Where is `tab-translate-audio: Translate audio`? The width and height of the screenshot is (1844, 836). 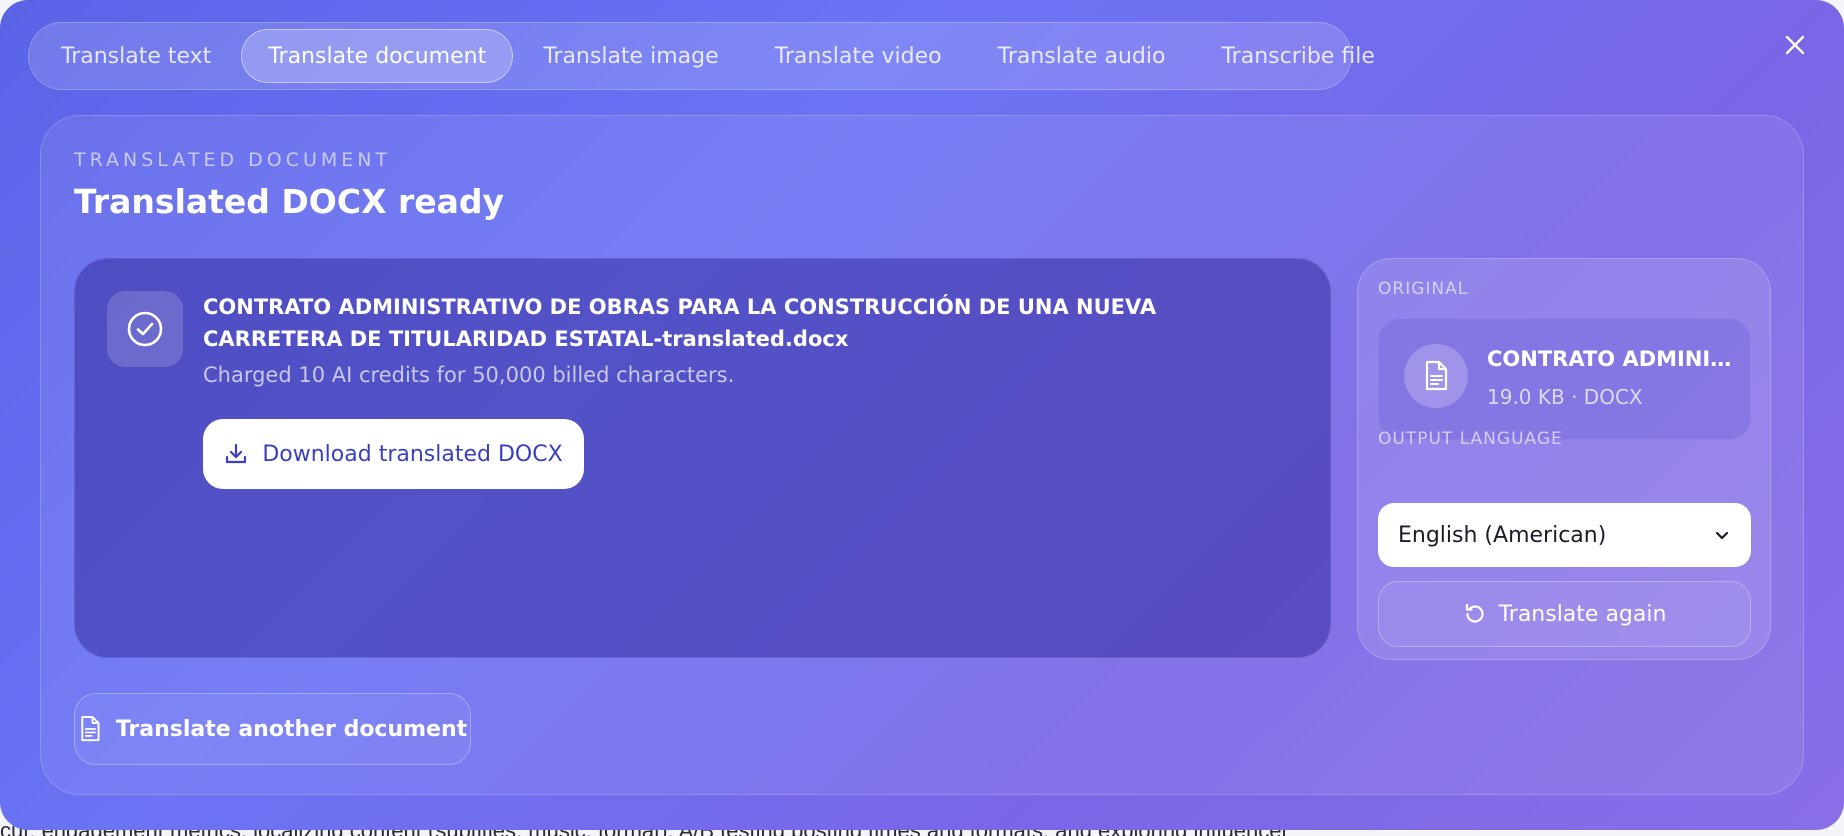 tab-translate-audio: Translate audio is located at coordinates (1082, 56).